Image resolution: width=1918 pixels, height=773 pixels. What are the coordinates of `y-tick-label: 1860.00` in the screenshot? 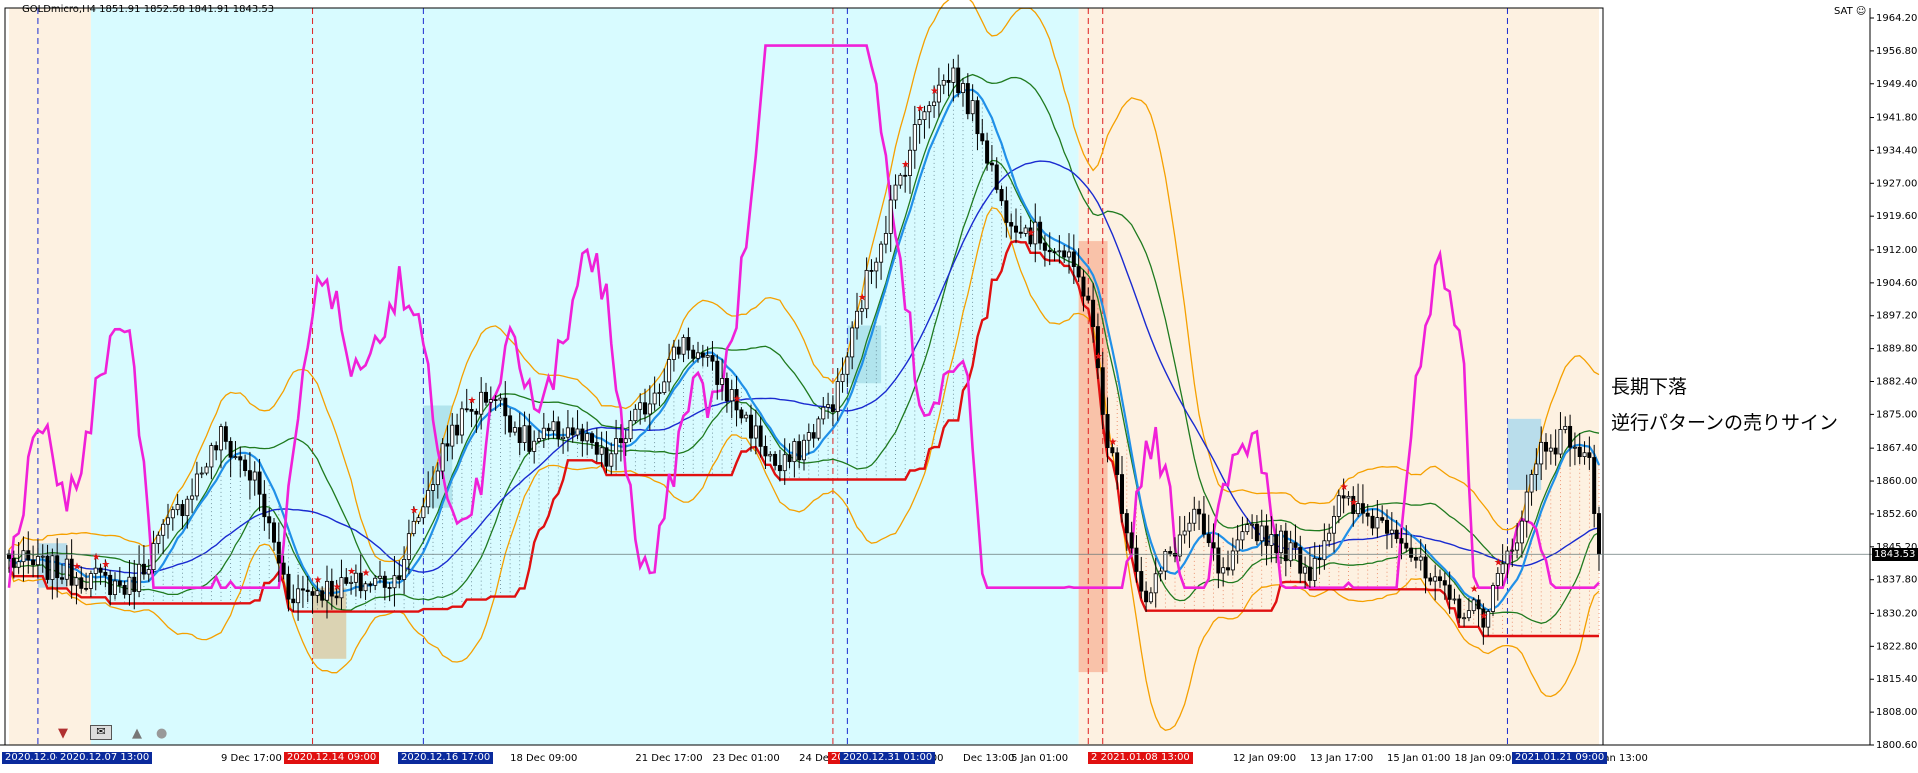 It's located at (1896, 481).